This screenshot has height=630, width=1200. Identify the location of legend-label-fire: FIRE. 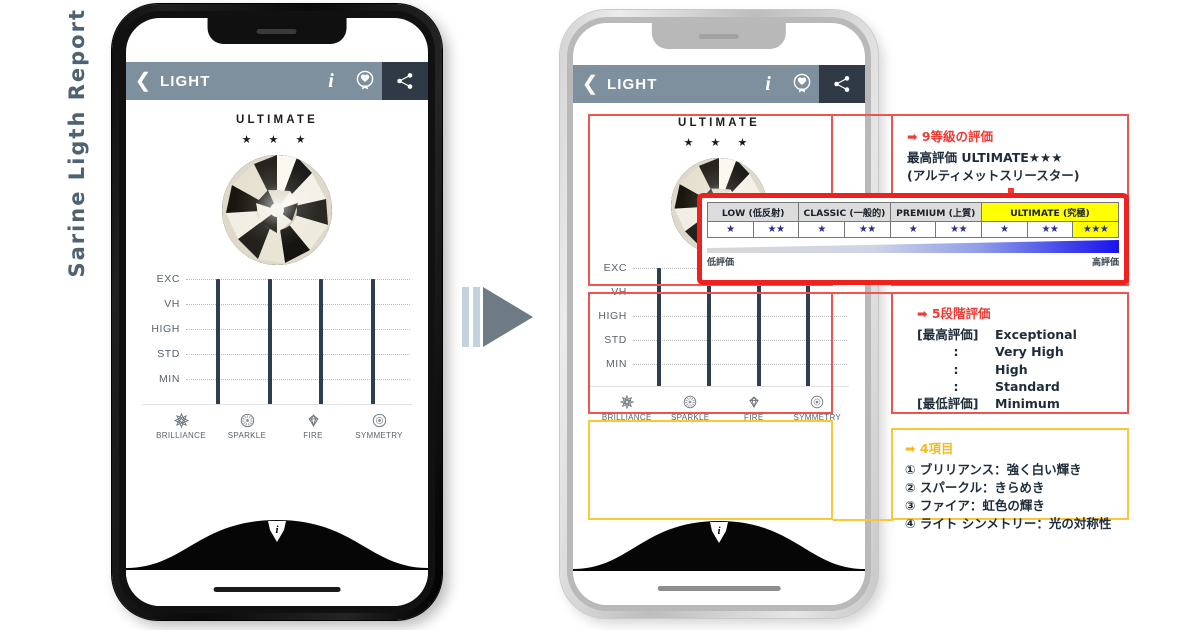
(313, 435).